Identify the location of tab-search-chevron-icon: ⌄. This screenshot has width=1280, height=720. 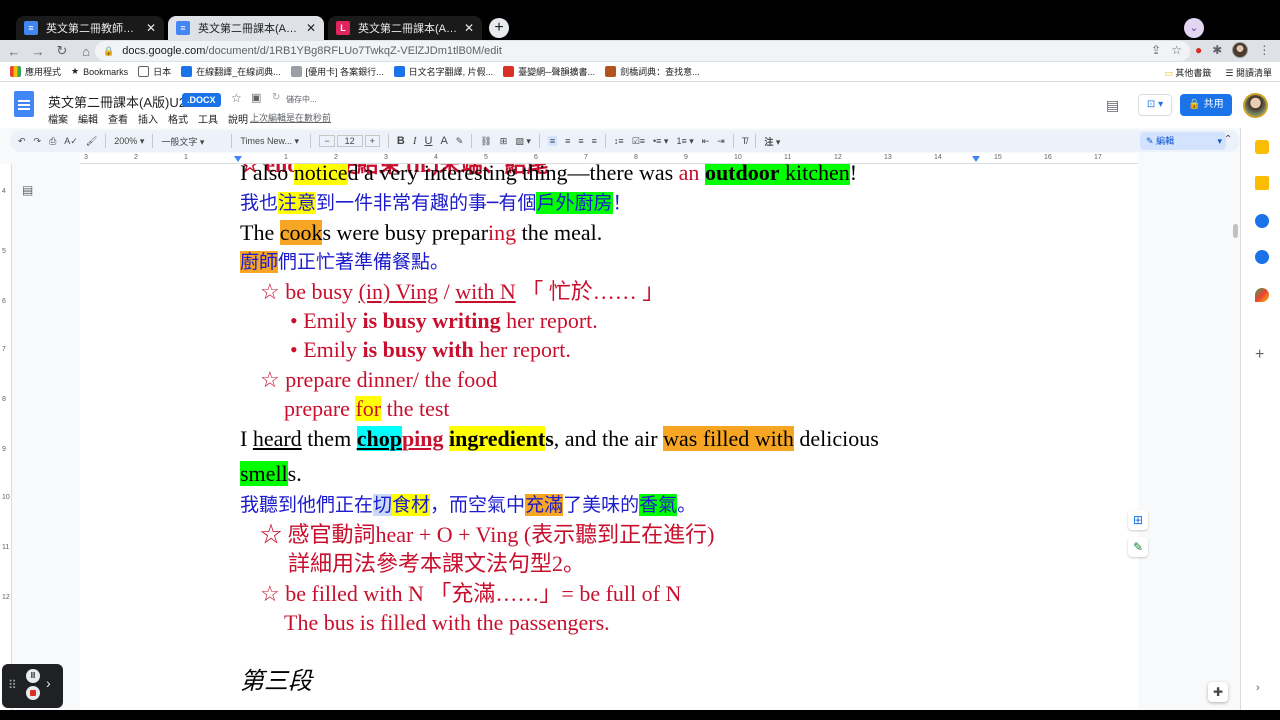
(1194, 28).